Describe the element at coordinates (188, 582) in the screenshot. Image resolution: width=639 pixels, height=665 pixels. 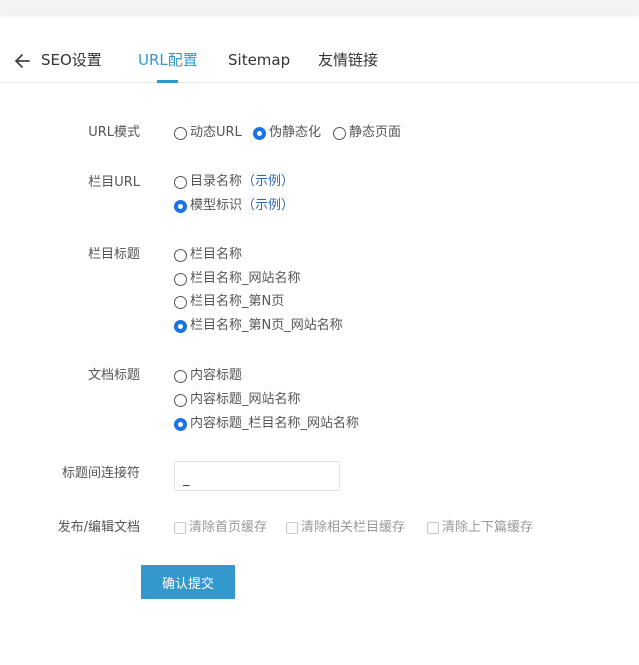
I see `submit-button: 确认提交` at that location.